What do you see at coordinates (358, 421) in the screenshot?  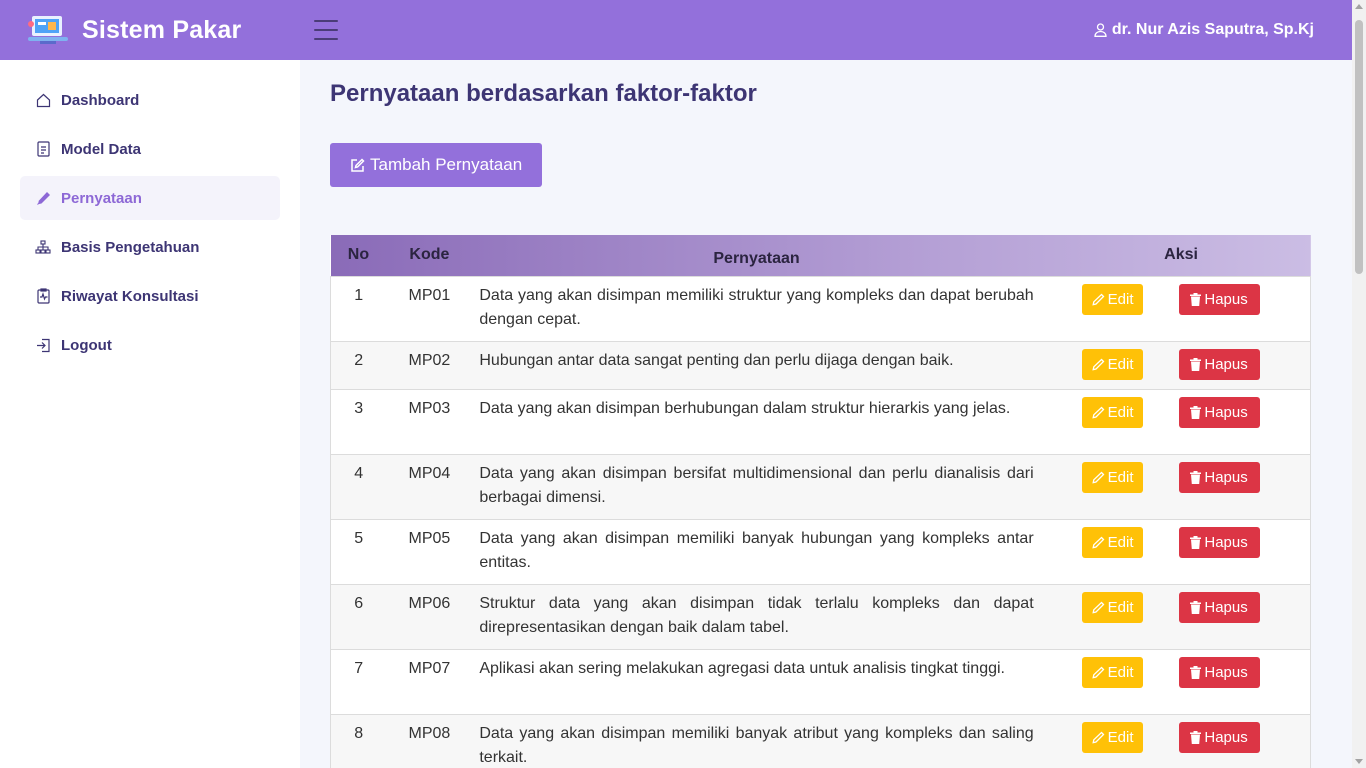 I see `row-no: 3` at bounding box center [358, 421].